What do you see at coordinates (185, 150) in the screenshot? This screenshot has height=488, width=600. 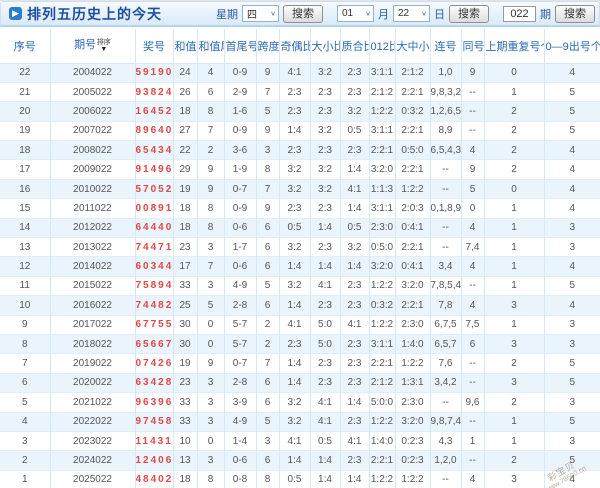 I see `cell-sum: 22` at bounding box center [185, 150].